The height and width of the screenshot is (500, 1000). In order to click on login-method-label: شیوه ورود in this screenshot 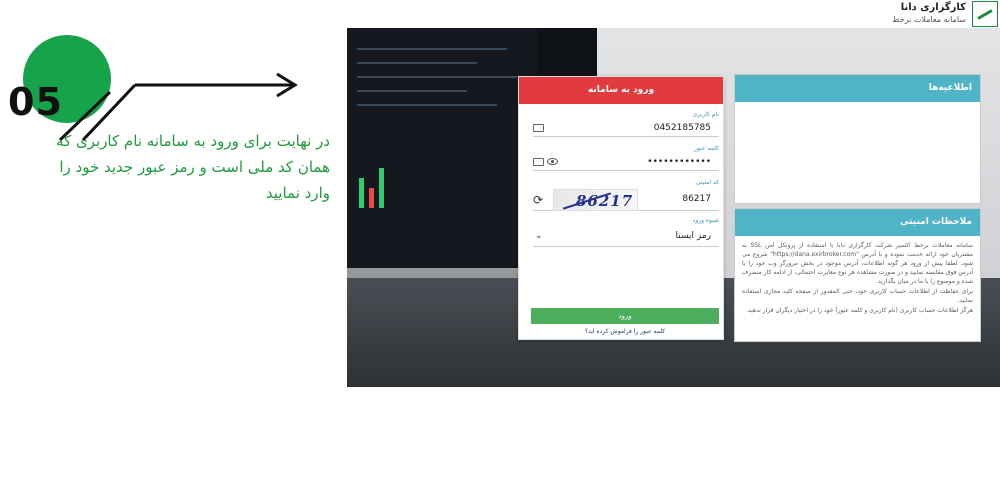, I will do `click(705, 220)`.